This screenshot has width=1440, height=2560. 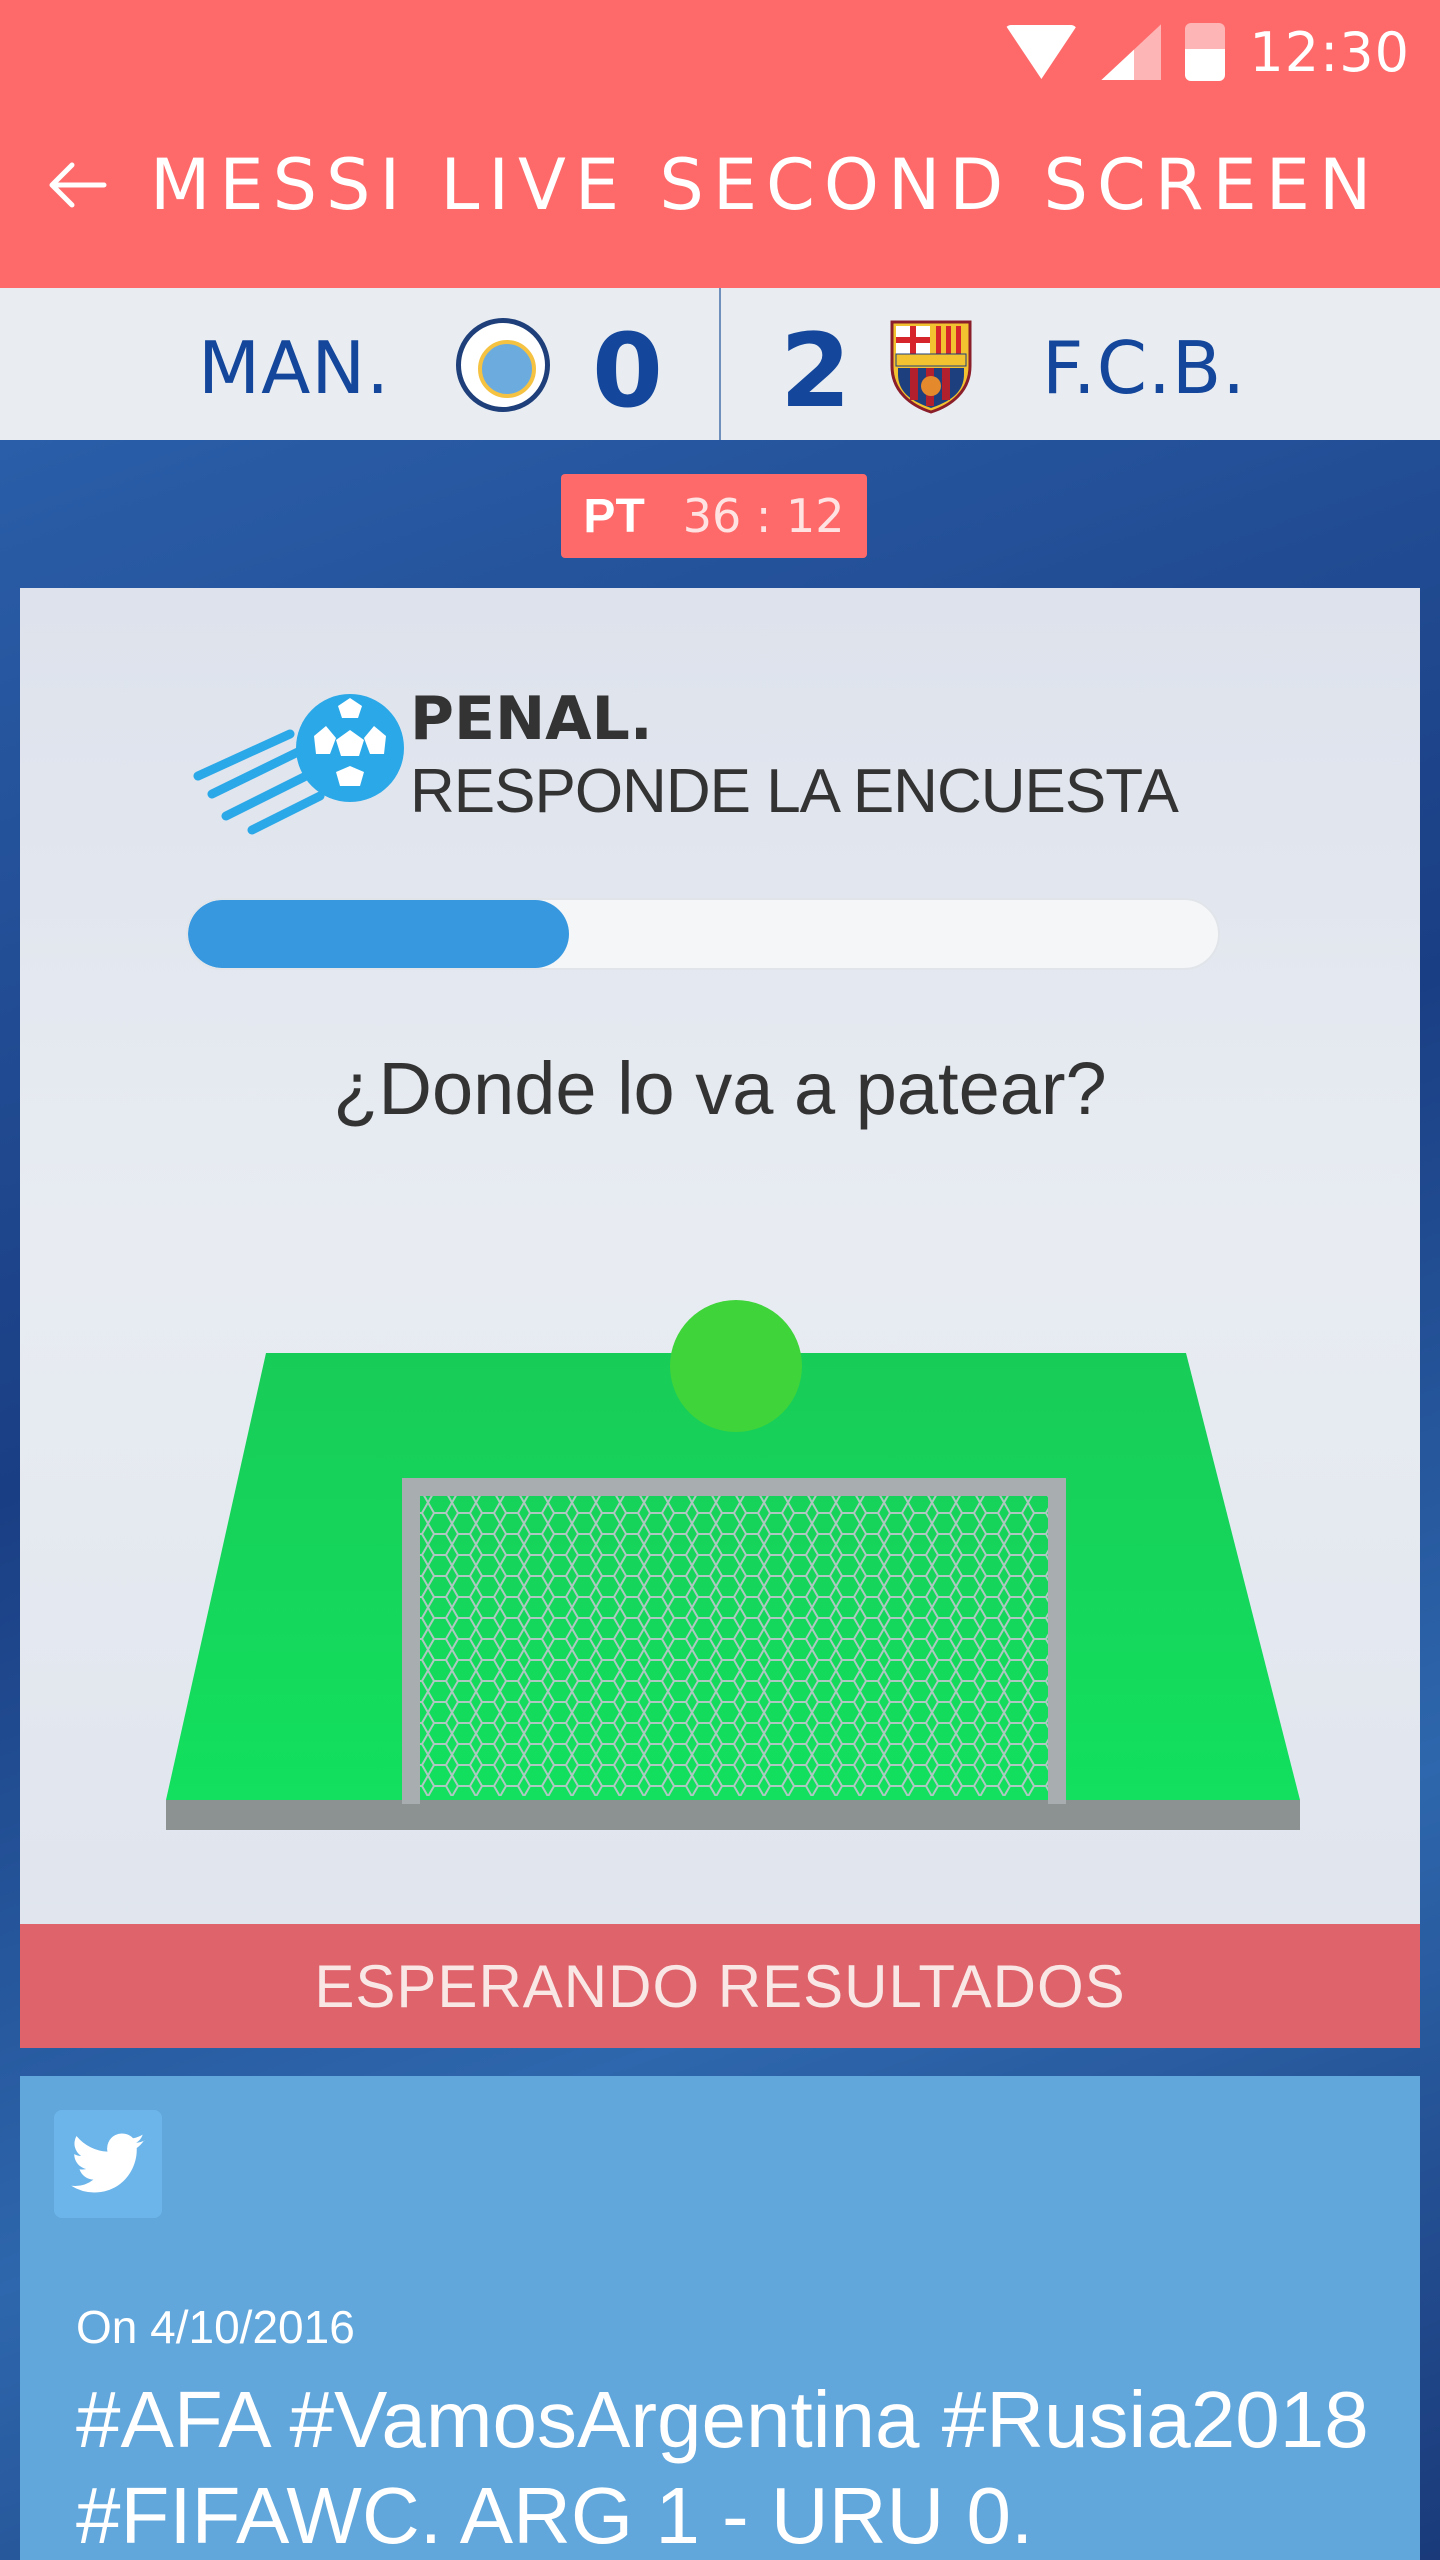 I want to click on scoreboard: MAN. 0 2 F.C.B., so click(x=720, y=364).